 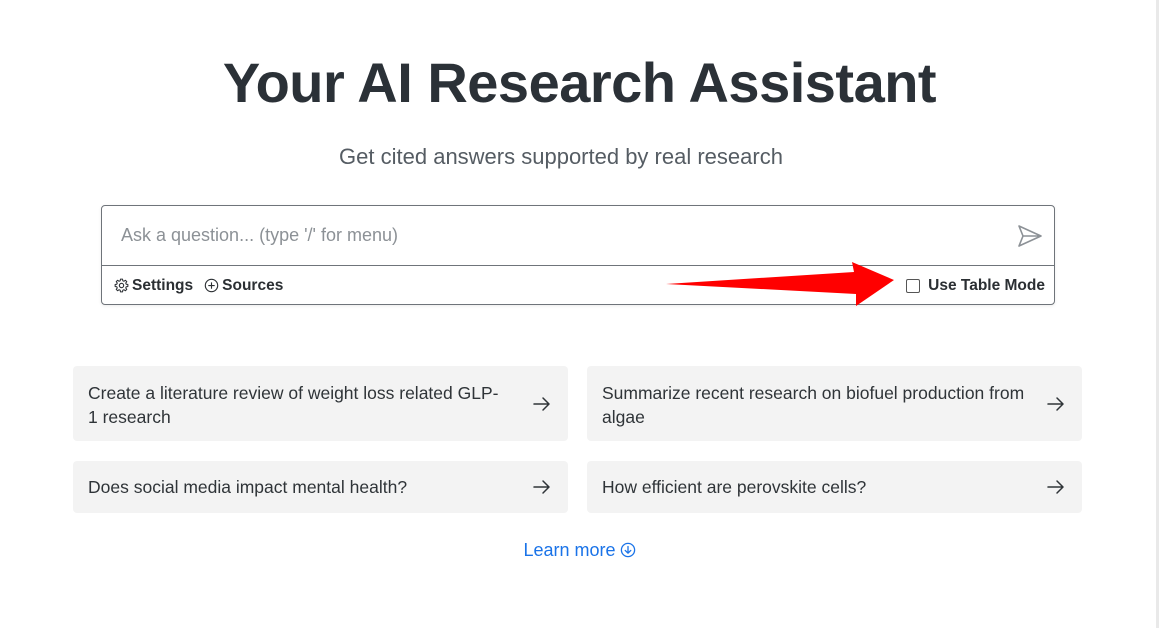 I want to click on send-button, so click(x=1030, y=236).